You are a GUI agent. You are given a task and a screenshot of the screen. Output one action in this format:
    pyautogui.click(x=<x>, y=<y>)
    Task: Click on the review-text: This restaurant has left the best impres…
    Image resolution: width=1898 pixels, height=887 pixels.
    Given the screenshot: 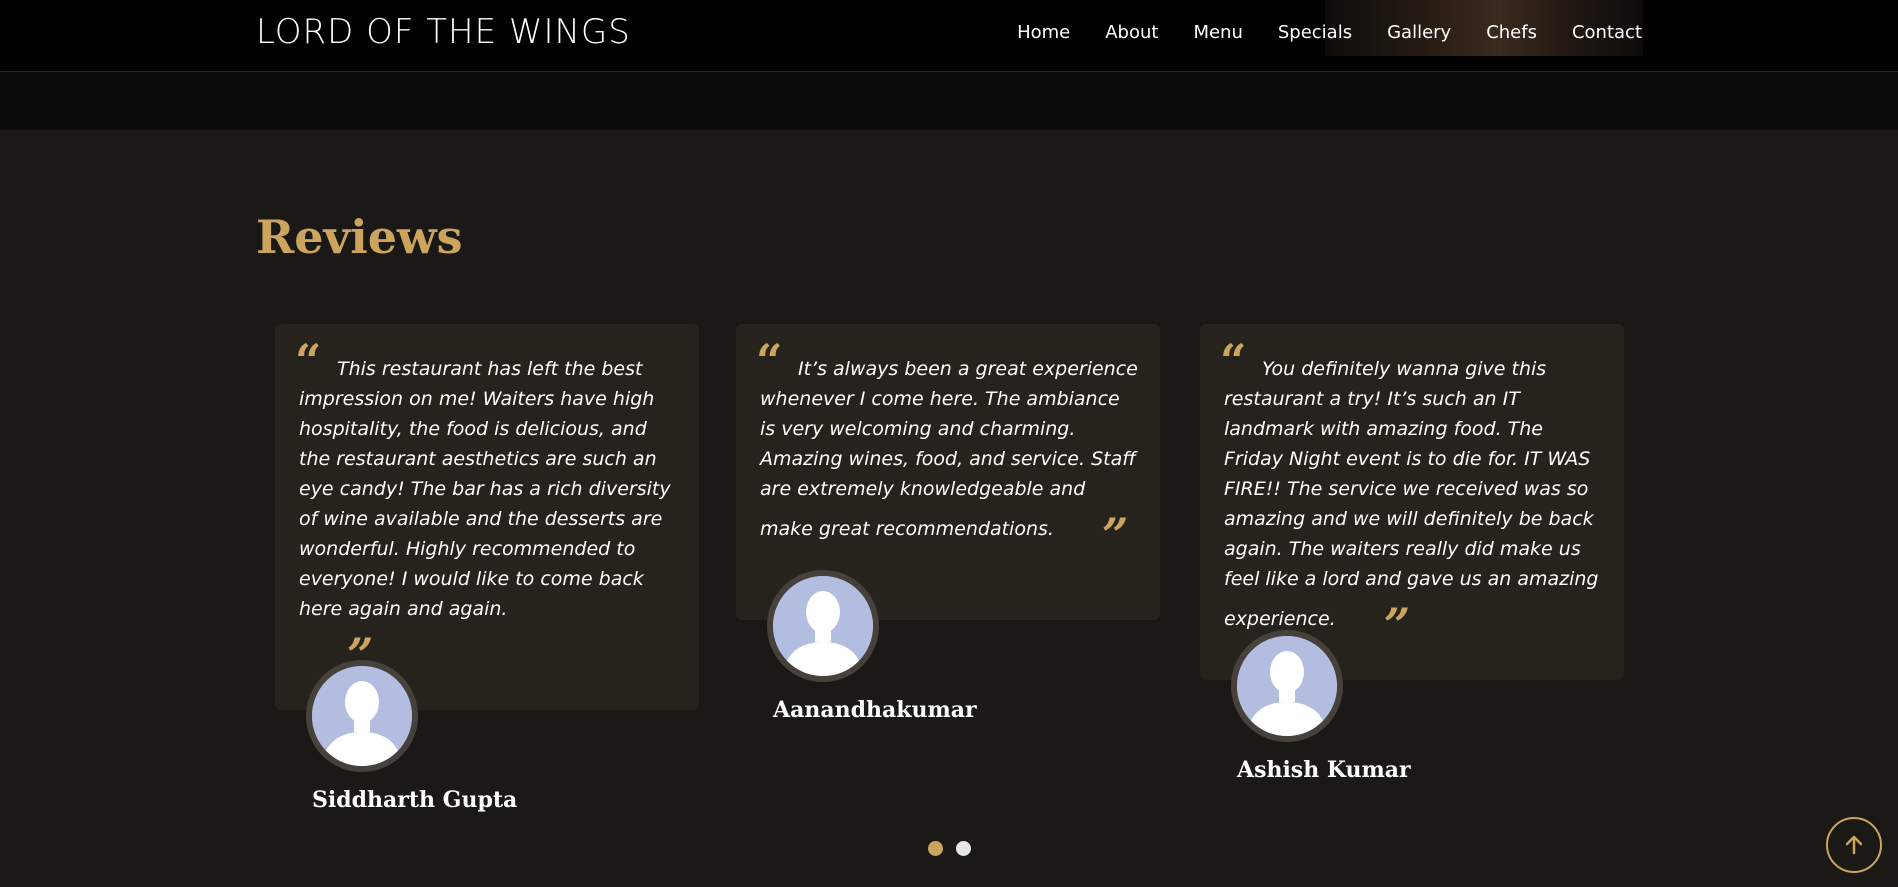 What is the action you would take?
    pyautogui.click(x=485, y=489)
    